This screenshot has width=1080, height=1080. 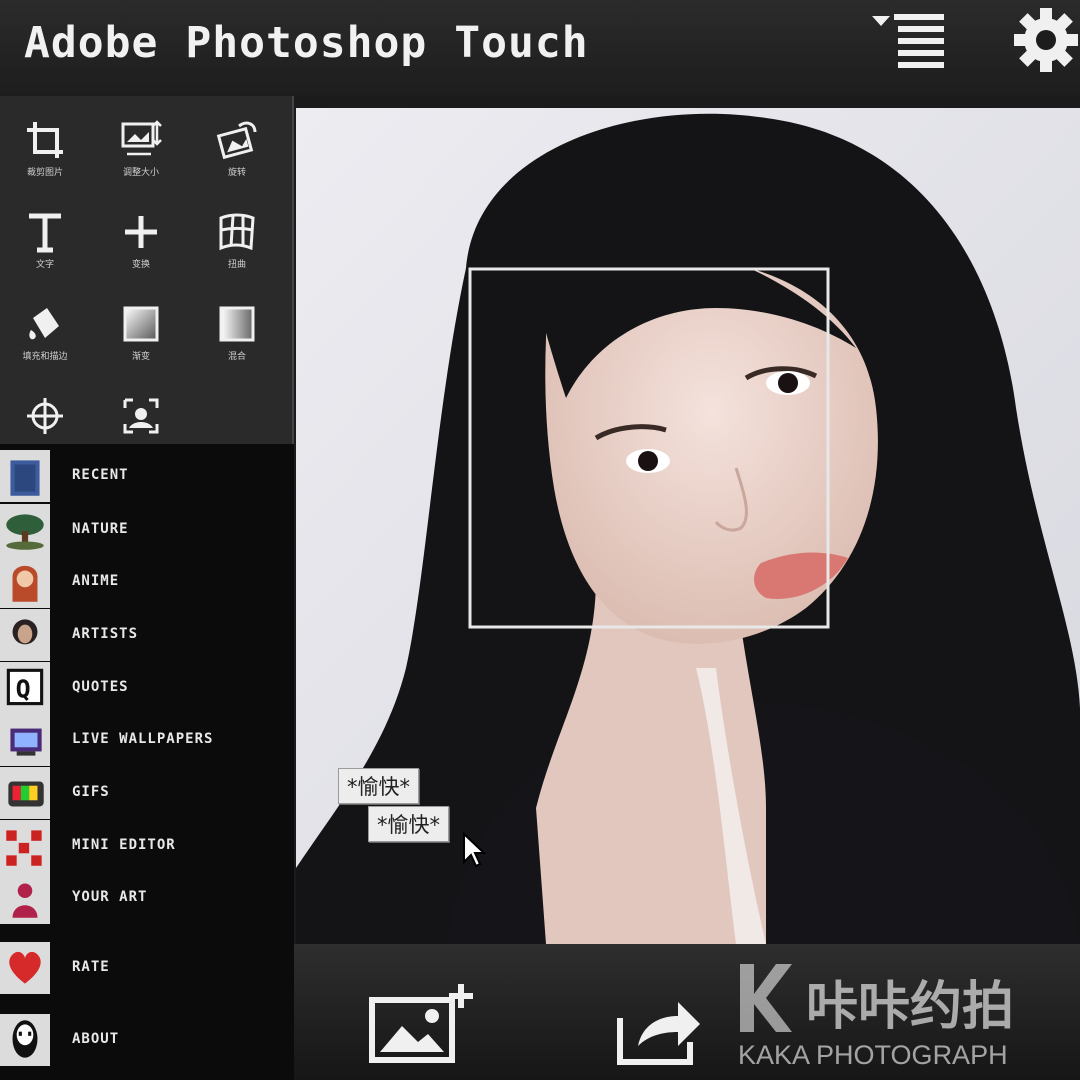 I want to click on sidebar-item-label: ANIME, so click(x=96, y=581).